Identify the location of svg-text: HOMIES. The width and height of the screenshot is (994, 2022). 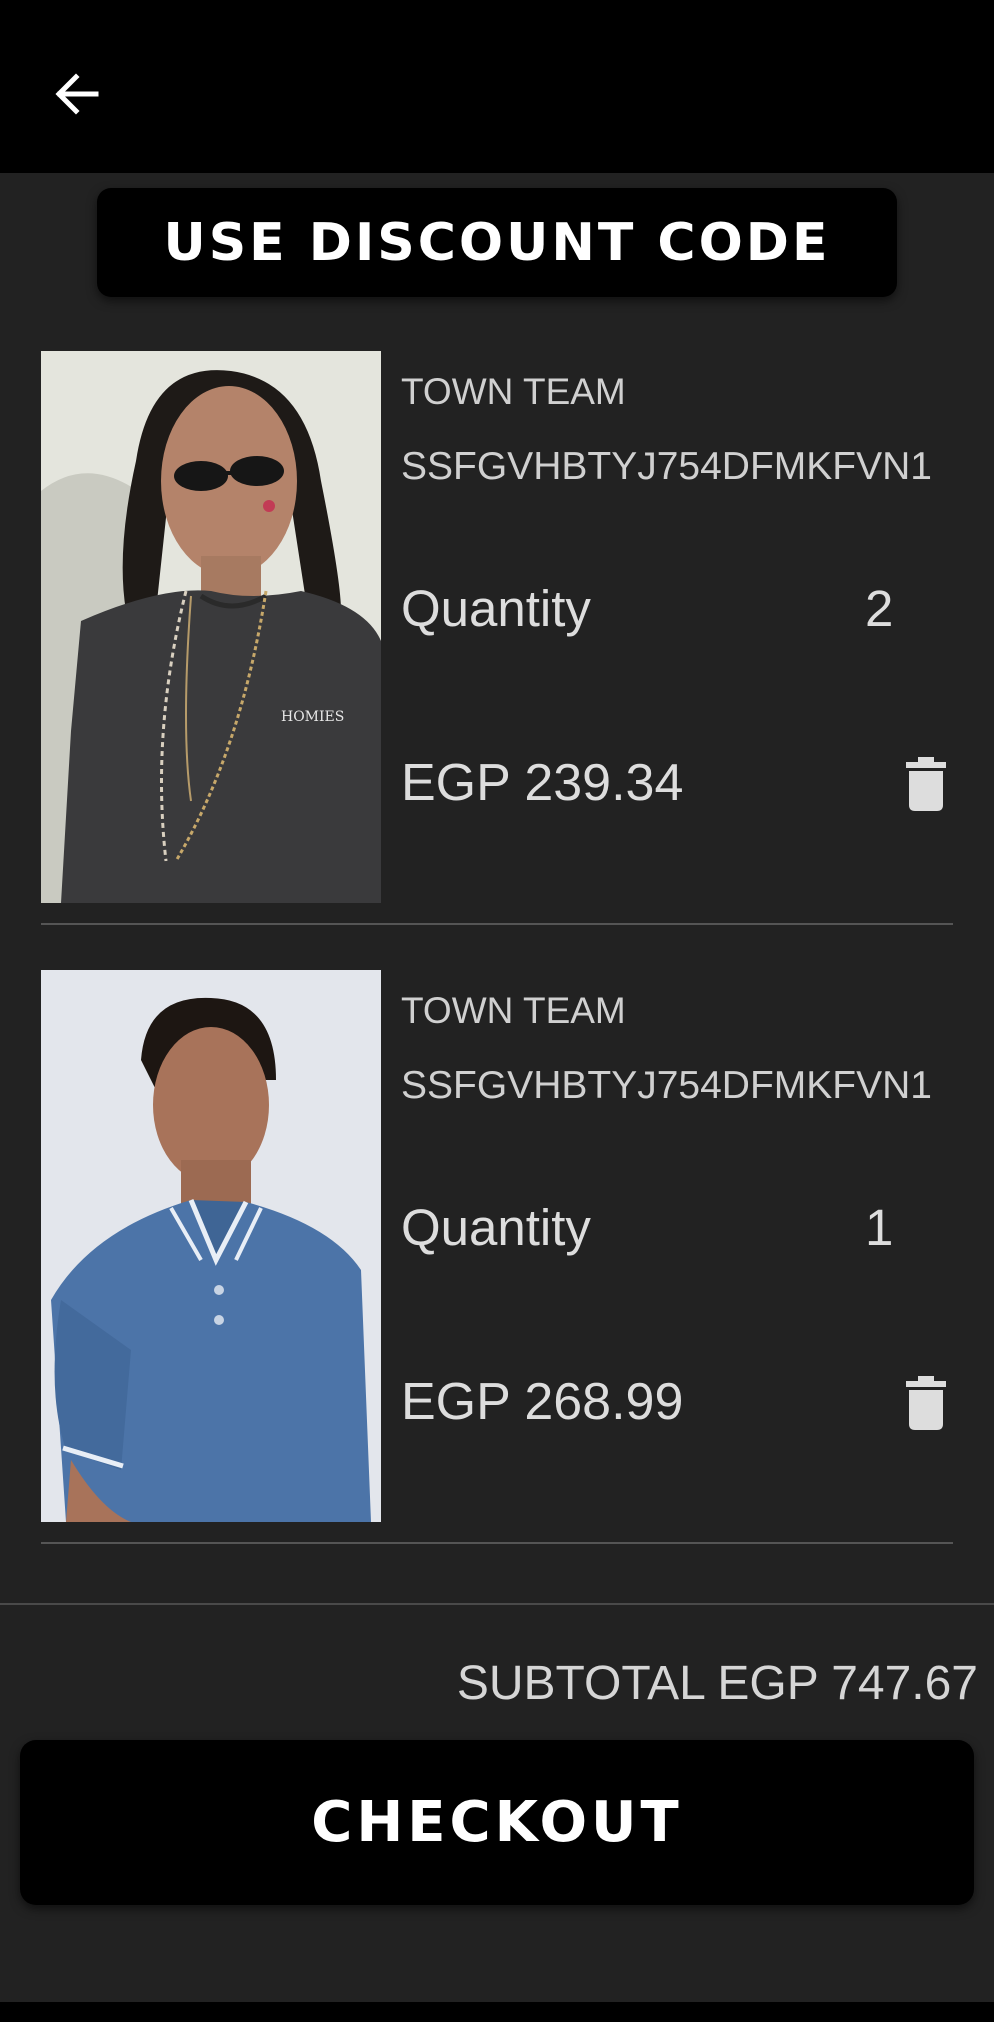
(312, 717).